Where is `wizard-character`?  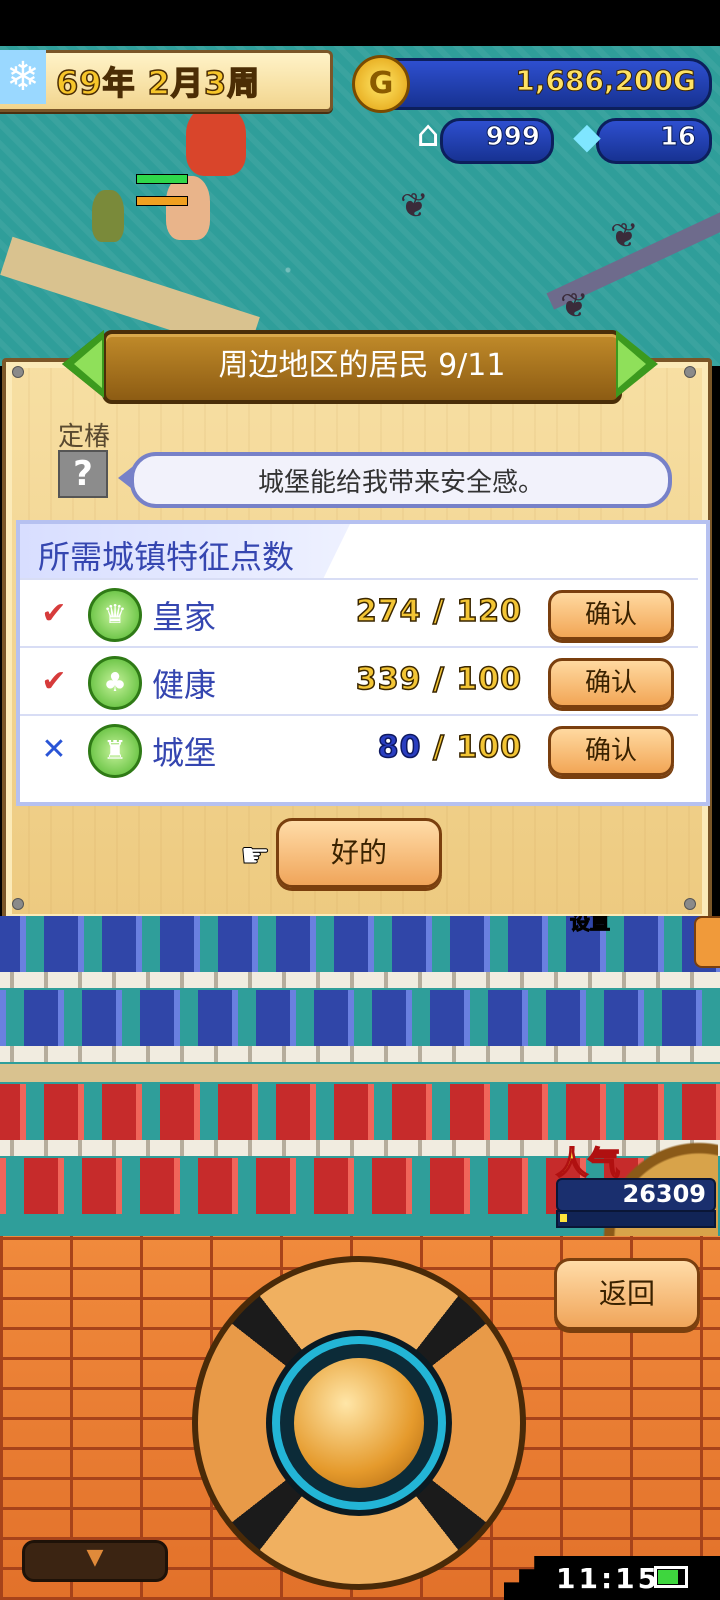 wizard-character is located at coordinates (188, 208).